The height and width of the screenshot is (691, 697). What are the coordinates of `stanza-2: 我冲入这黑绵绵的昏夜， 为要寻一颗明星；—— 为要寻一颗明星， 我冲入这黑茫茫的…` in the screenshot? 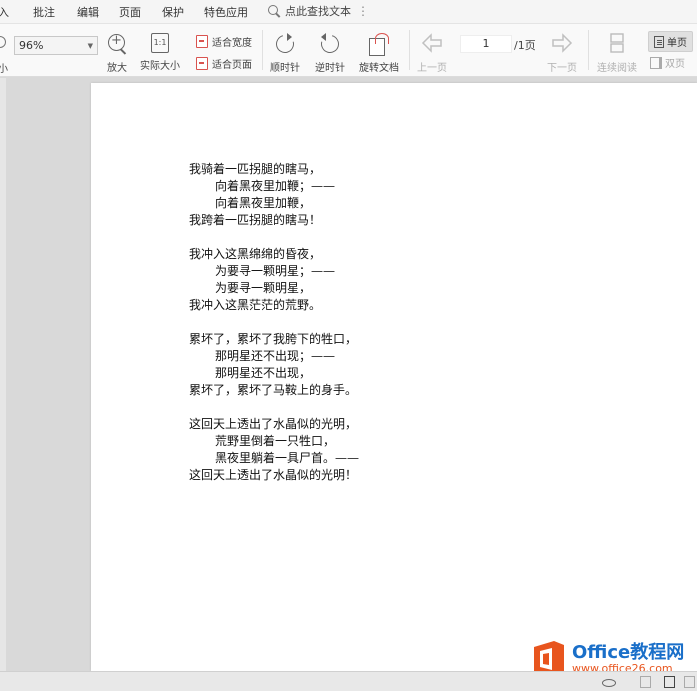 It's located at (274, 280).